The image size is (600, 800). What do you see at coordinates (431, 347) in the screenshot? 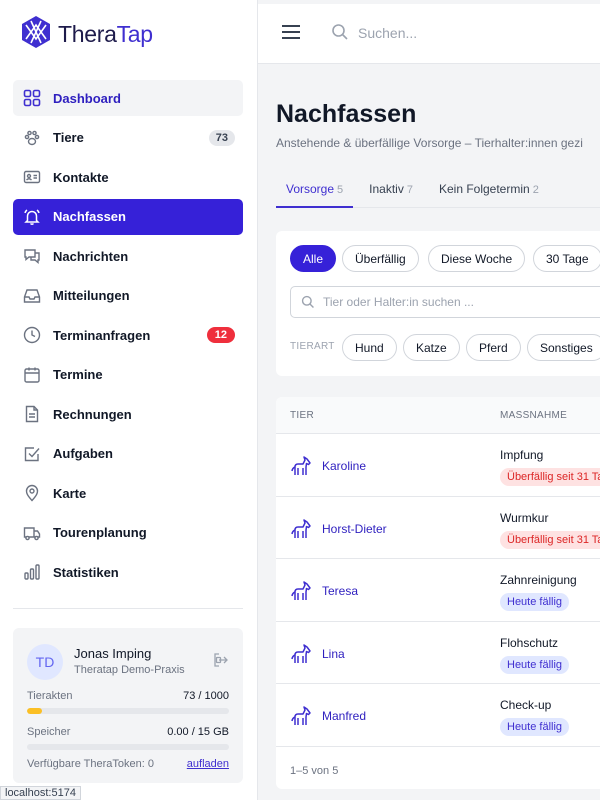
I see `species-chip-katze: Katze` at bounding box center [431, 347].